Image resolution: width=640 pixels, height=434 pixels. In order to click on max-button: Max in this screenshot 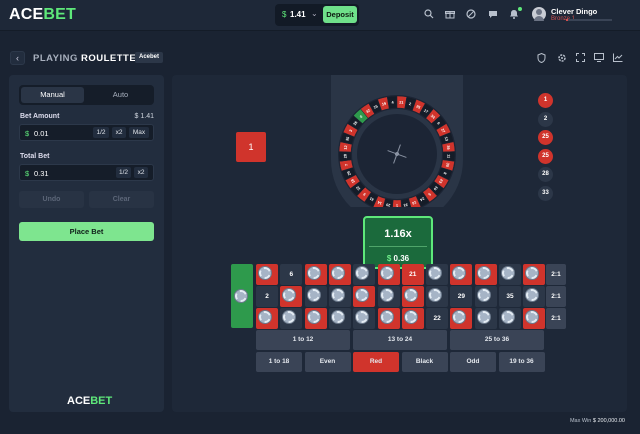, I will do `click(139, 132)`.